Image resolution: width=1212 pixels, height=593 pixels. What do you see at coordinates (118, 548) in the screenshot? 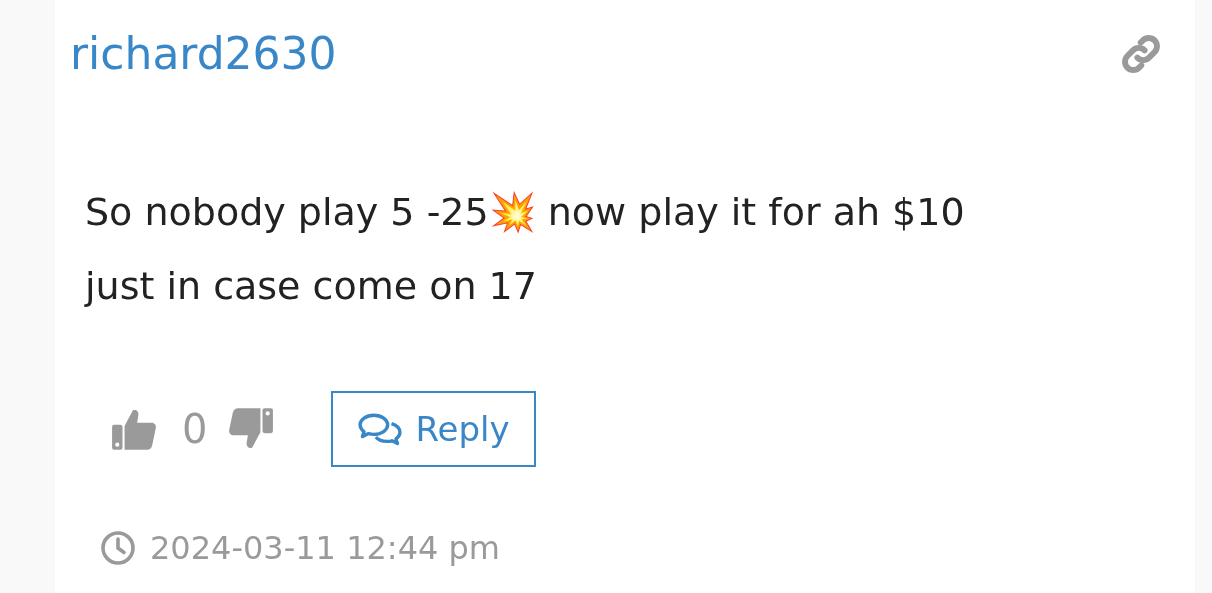
I see `clock-icon` at bounding box center [118, 548].